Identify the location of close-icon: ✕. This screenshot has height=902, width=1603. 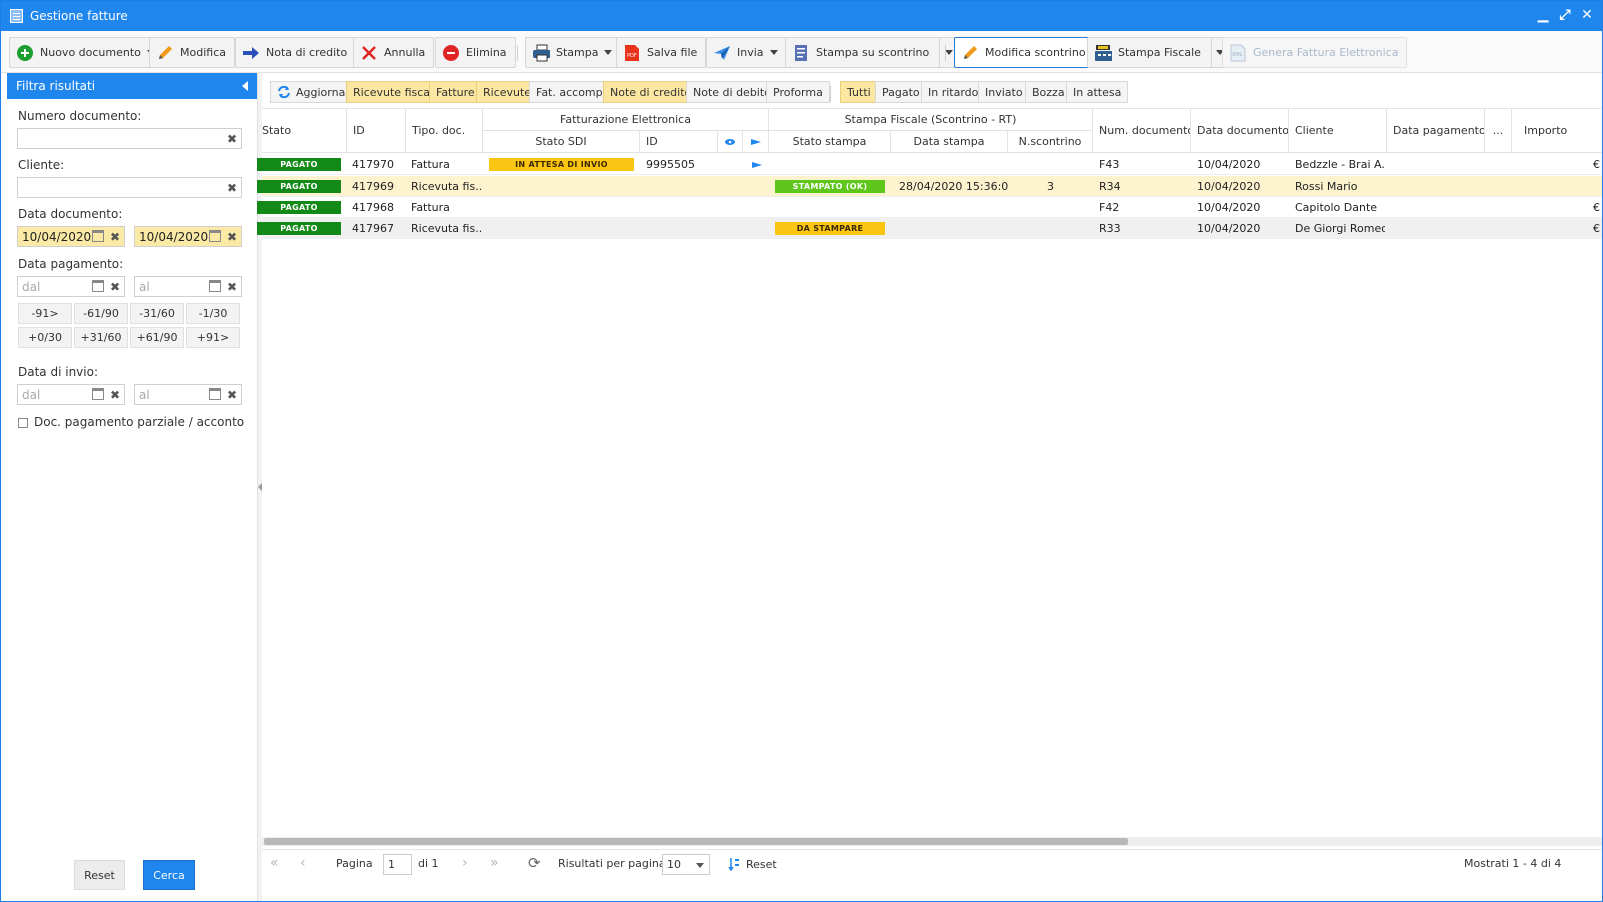
(1587, 15).